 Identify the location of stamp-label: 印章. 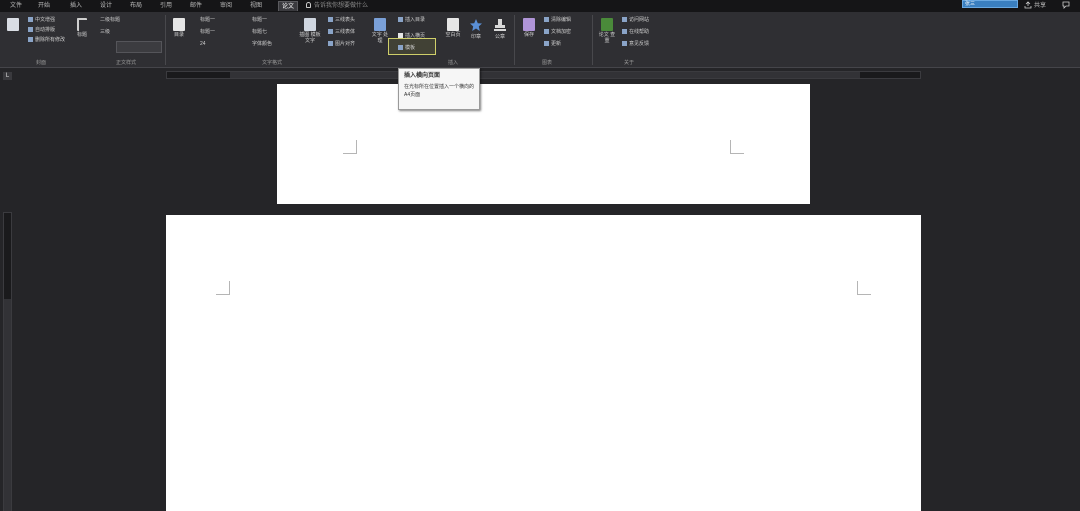
(475, 37).